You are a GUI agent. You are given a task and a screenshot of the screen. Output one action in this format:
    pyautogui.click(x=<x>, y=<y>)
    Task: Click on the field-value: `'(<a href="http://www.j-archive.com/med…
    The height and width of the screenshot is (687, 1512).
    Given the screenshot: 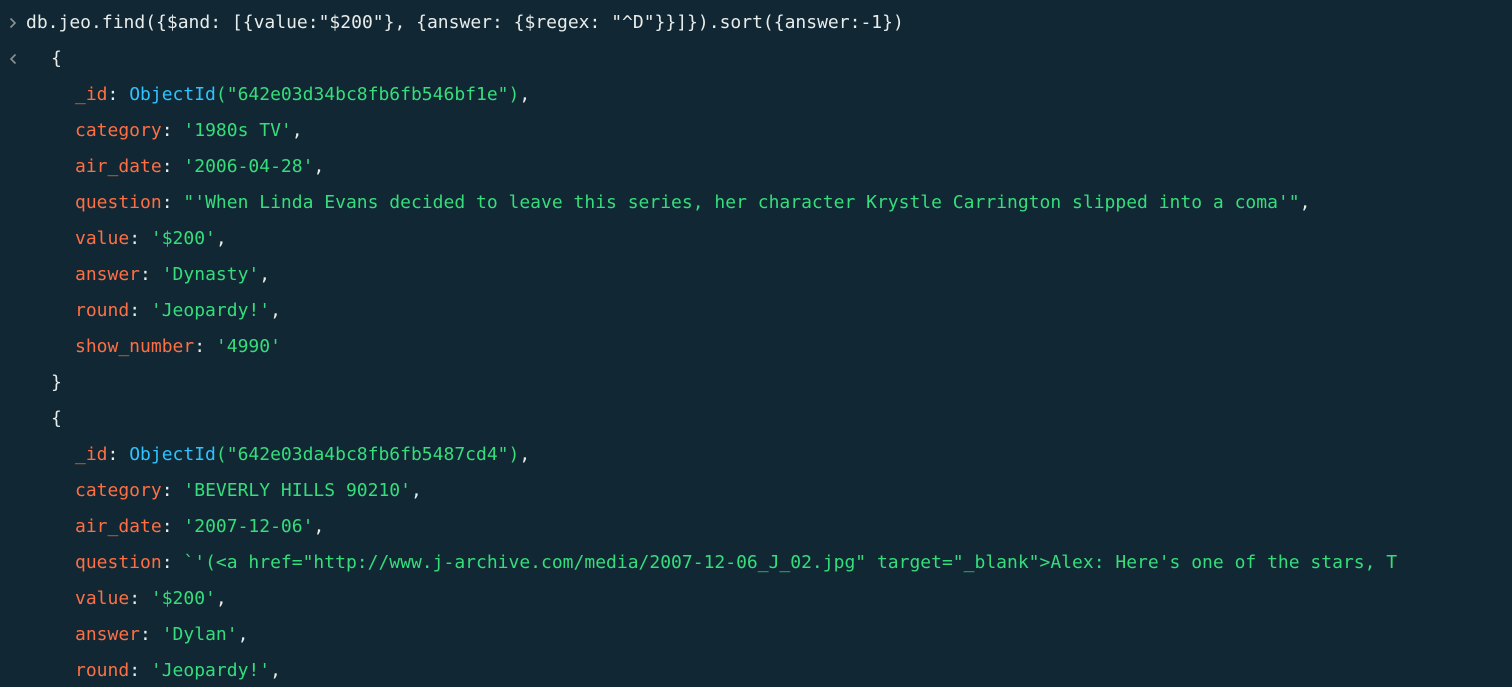 What is the action you would take?
    pyautogui.click(x=790, y=562)
    